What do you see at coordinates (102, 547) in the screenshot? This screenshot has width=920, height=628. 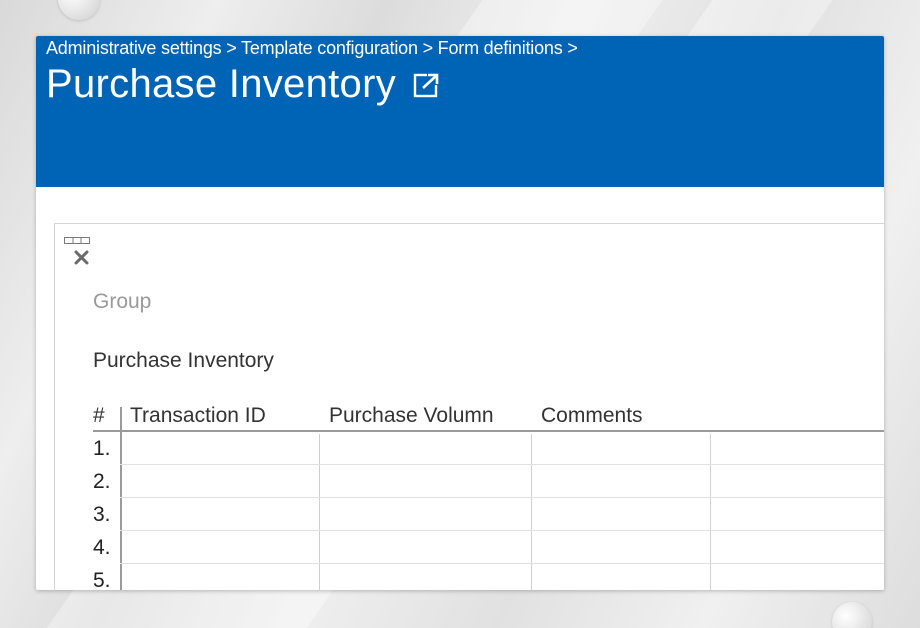 I see `row-number: 4.` at bounding box center [102, 547].